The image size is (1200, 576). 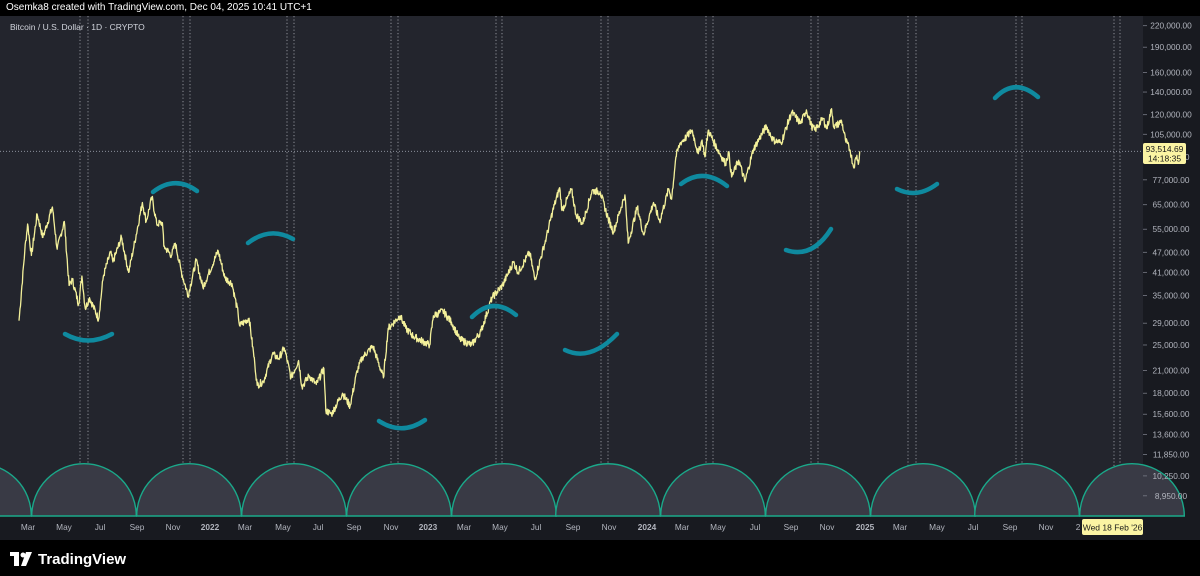 I want to click on price-axis-label: 47,000.00, so click(x=1171, y=252).